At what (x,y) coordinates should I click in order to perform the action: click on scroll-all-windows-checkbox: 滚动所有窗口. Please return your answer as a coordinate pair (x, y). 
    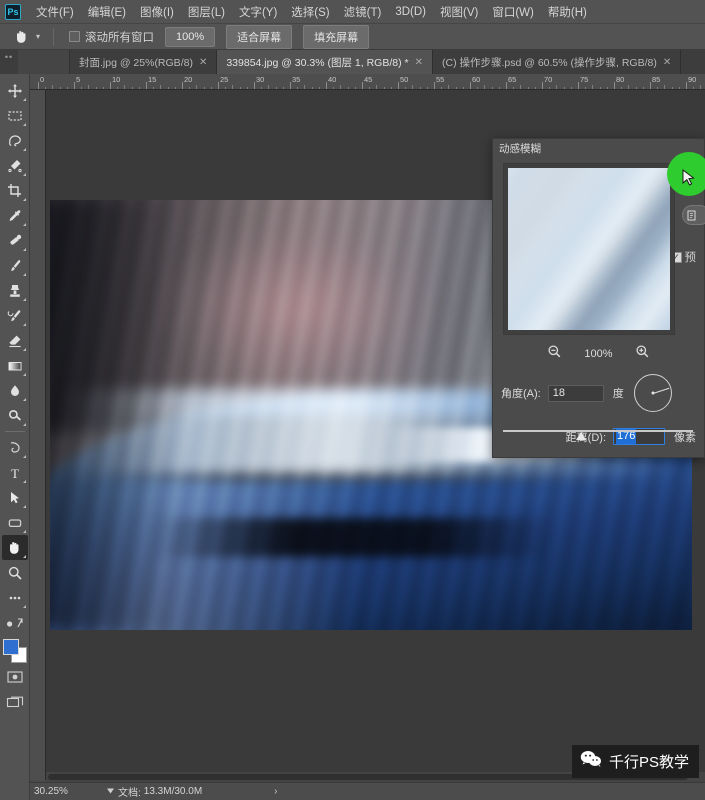
    Looking at the image, I should click on (111, 37).